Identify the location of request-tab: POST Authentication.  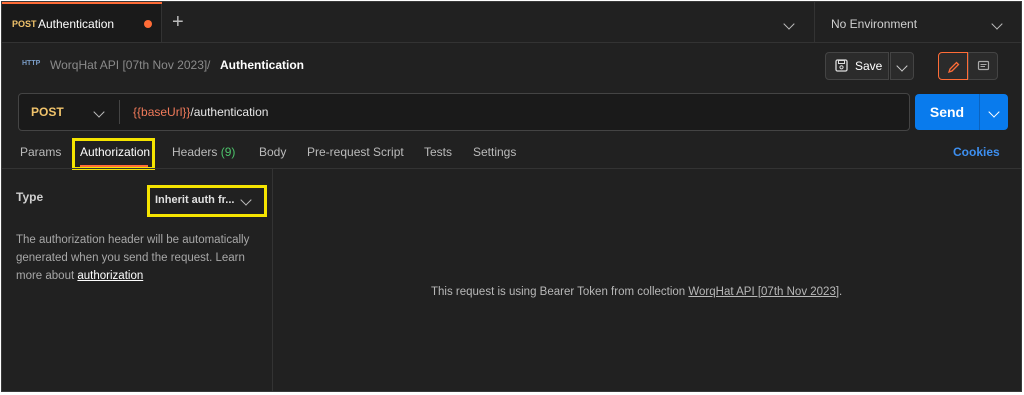
(82, 22).